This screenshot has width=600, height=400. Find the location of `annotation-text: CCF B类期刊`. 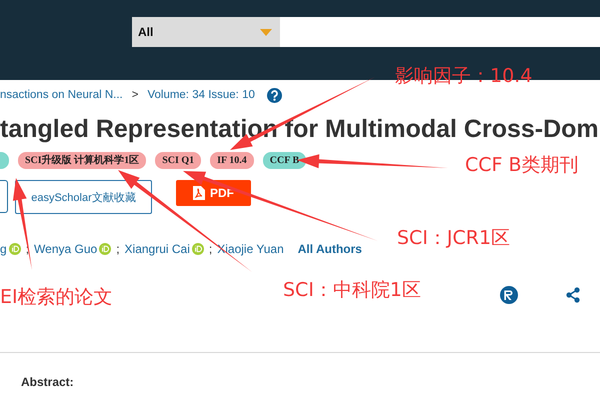

annotation-text: CCF B类期刊 is located at coordinates (522, 165).